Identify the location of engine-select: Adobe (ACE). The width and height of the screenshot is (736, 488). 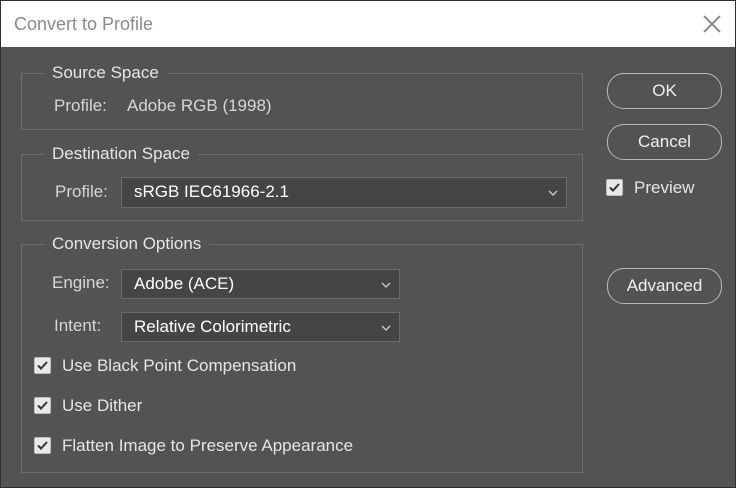
(260, 284).